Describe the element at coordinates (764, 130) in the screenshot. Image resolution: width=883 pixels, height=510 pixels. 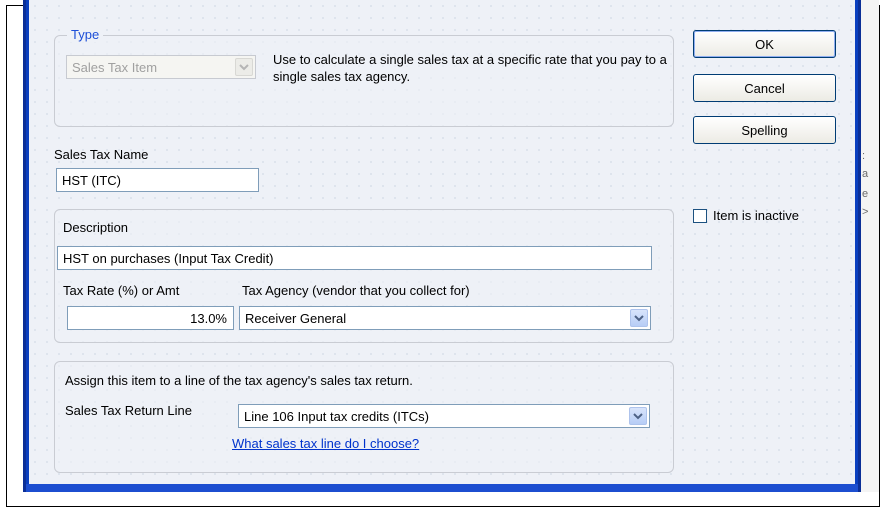
I see `spelling-button: Spelling` at that location.